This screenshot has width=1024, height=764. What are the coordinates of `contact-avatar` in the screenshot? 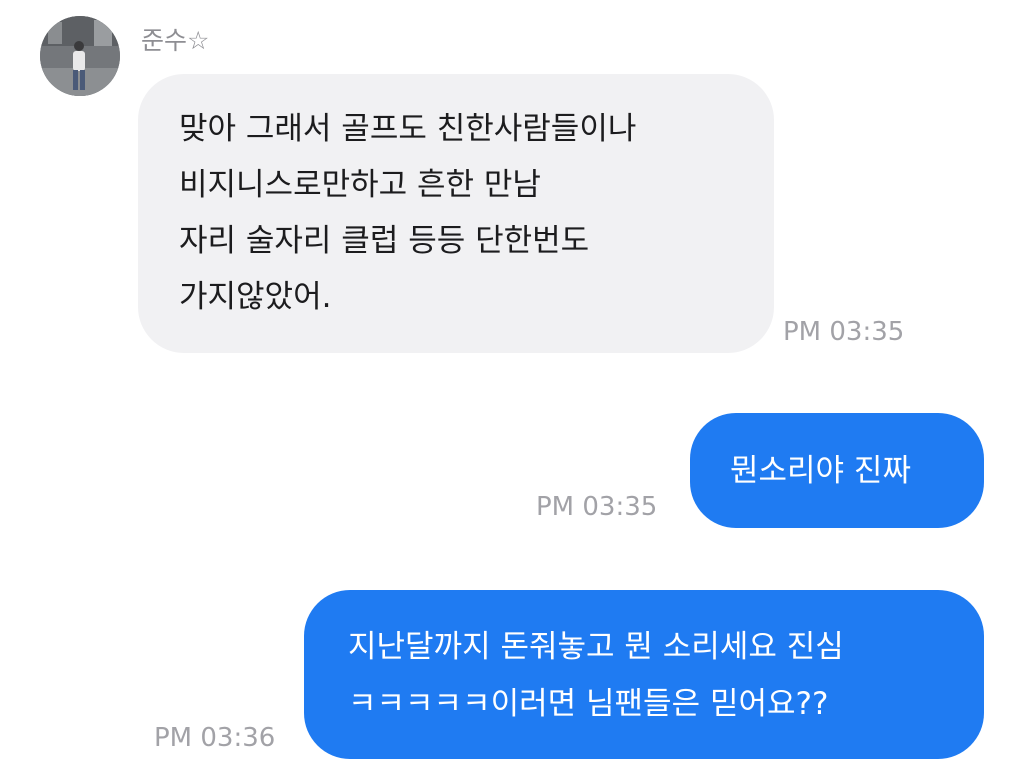 It's located at (80, 56).